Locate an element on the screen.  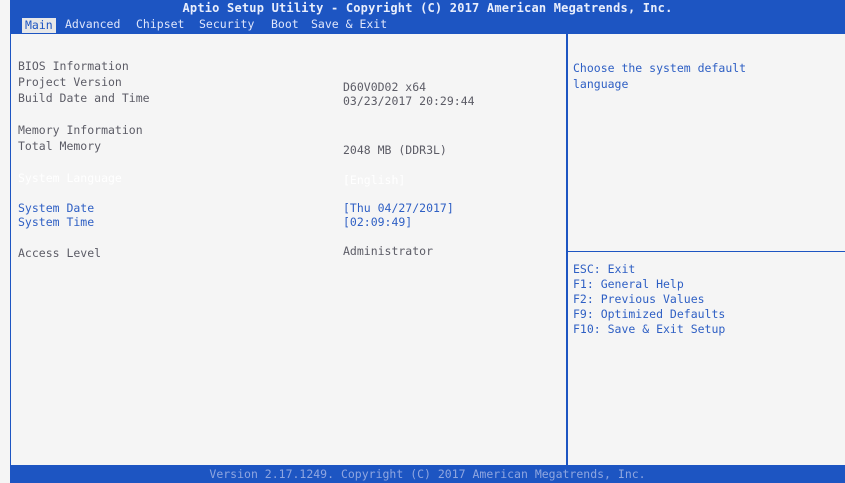
project-version-label: Project Version is located at coordinates (70, 82).